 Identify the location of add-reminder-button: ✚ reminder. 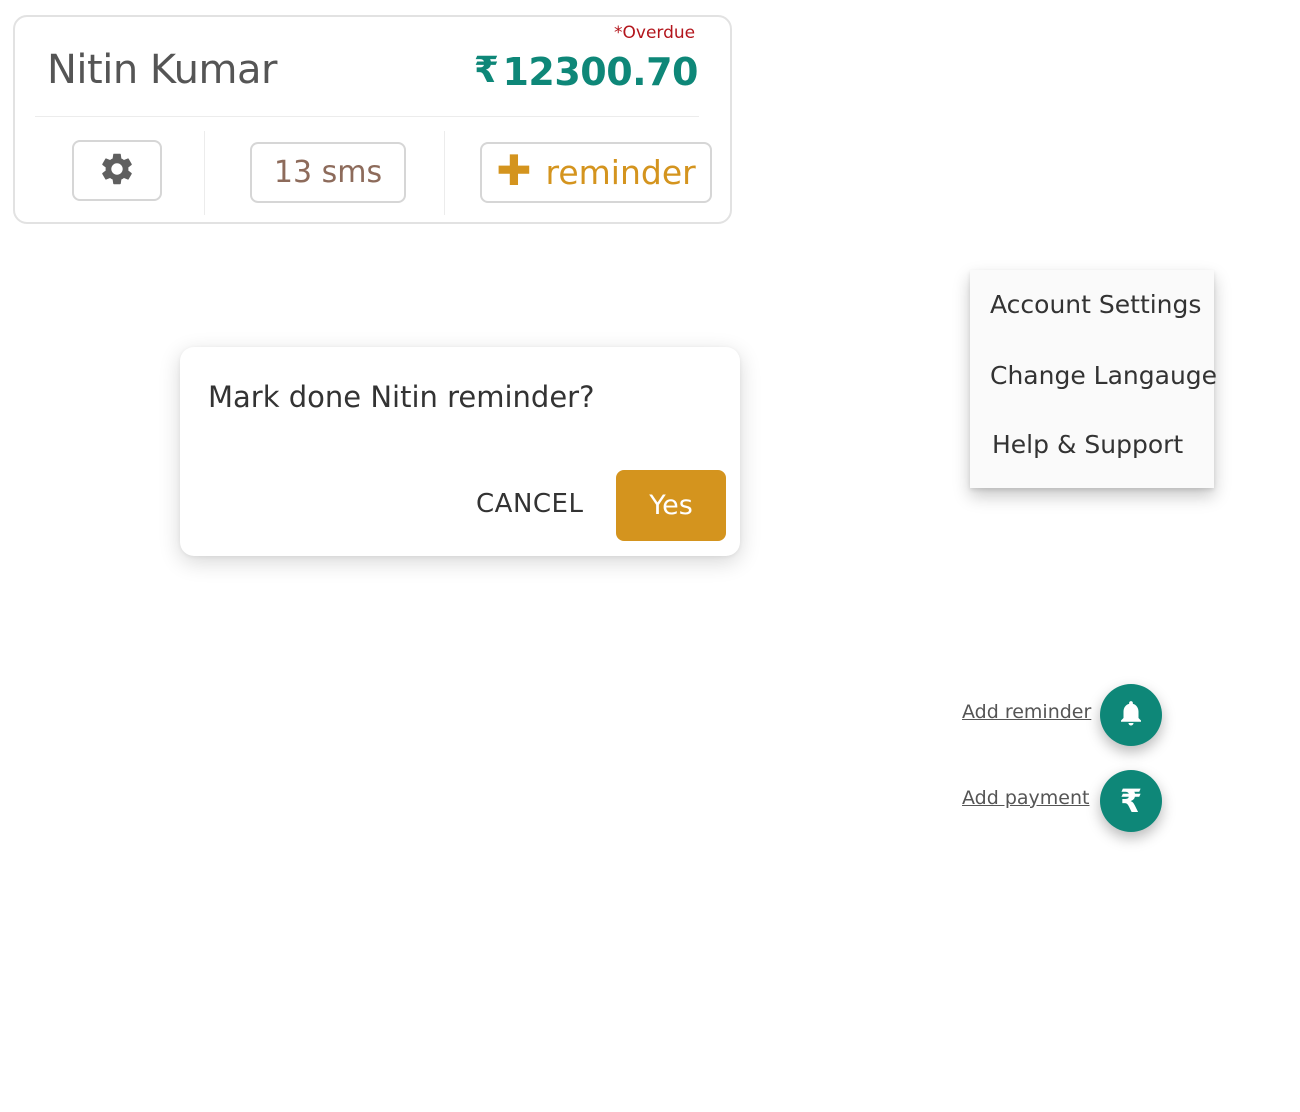
(596, 172).